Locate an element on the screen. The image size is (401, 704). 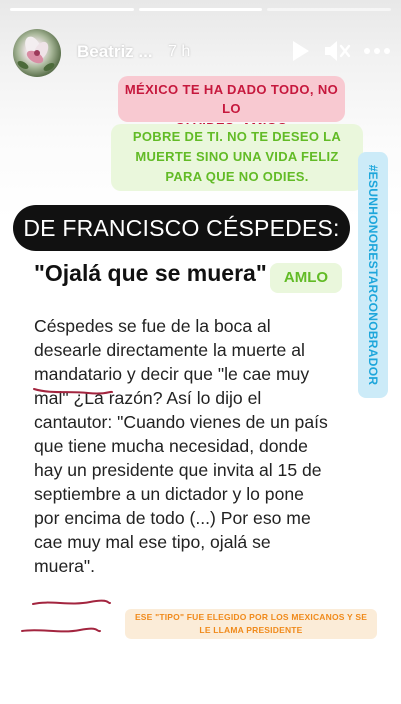
article-quote-title: "Ojalá que se muera" is located at coordinates (150, 273).